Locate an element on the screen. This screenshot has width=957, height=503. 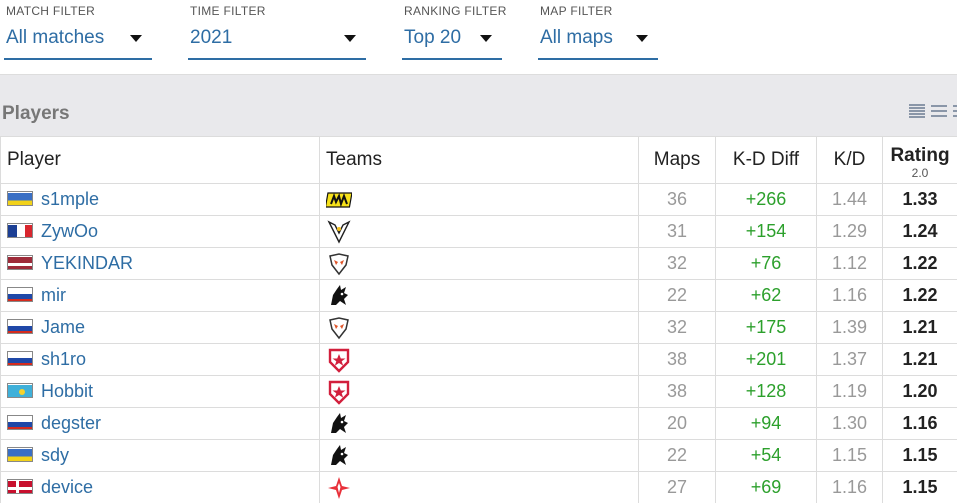
table-row: ZywOo 31 +154 1.29 1.24 is located at coordinates (478, 231).